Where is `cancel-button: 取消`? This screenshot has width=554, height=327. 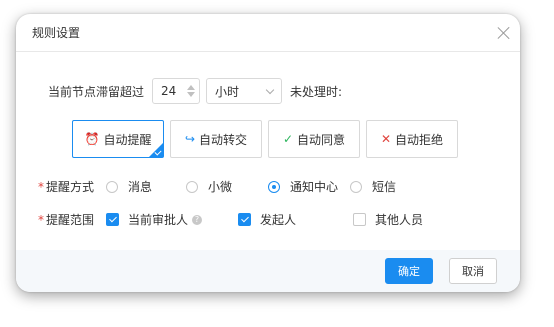
cancel-button: 取消 is located at coordinates (473, 271).